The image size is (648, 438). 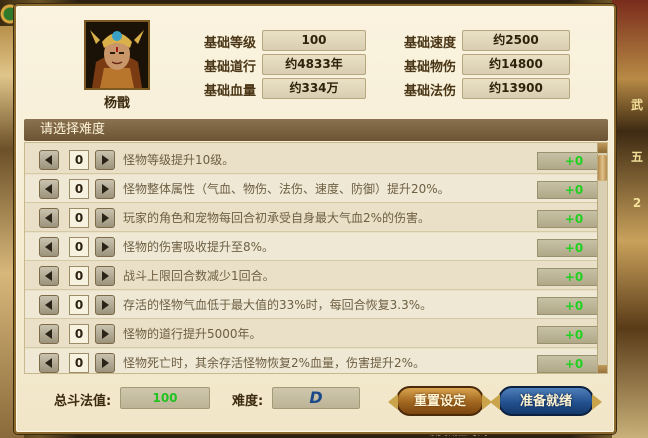 I want to click on stat-label-phys-dmg: 基础物伤, so click(x=429, y=67).